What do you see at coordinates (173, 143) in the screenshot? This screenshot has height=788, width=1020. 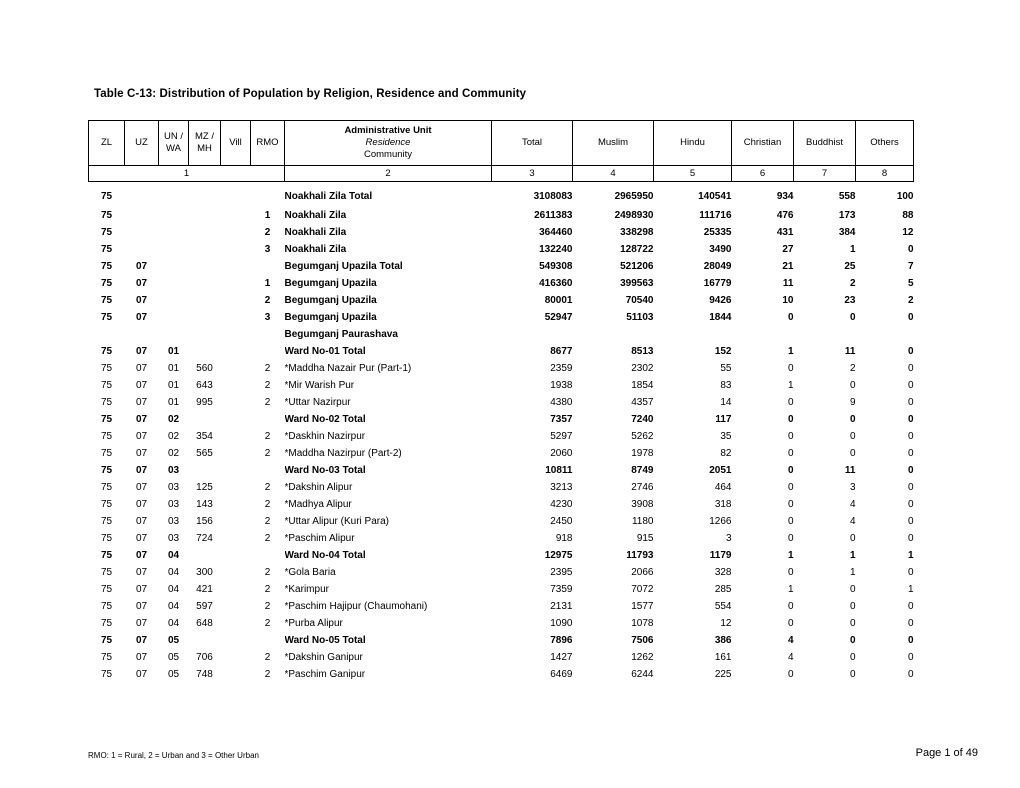 I see `column-header-un-wa: UN / WA` at bounding box center [173, 143].